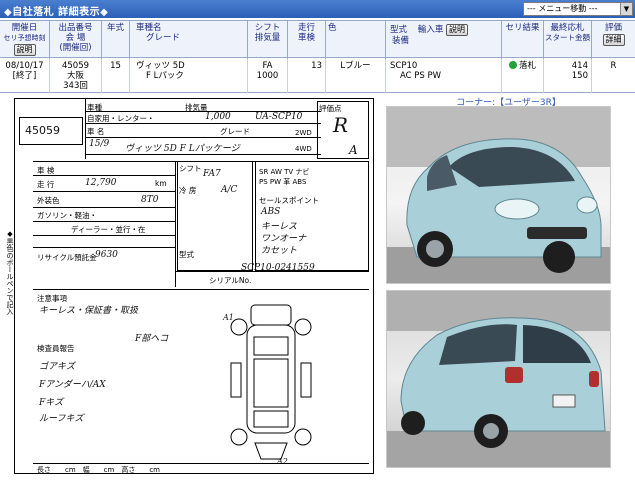  Describe the element at coordinates (317, 9) in the screenshot. I see `title-bar: ◆自社落札 詳細表示◆ --- メニュー移動 --- ▼` at that location.